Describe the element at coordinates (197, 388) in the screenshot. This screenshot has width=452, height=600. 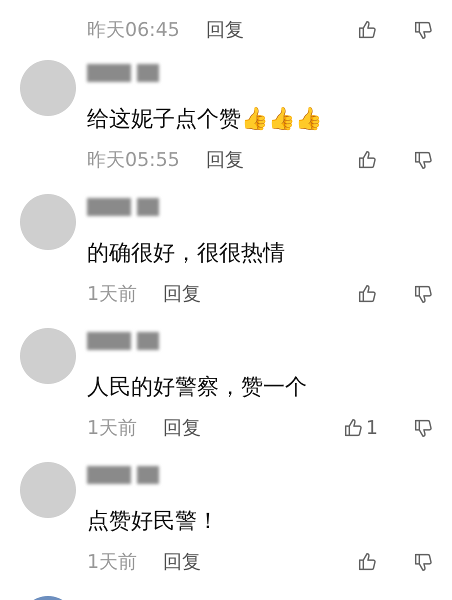
I see `comment-text: 人民的好警察，赞一个` at that location.